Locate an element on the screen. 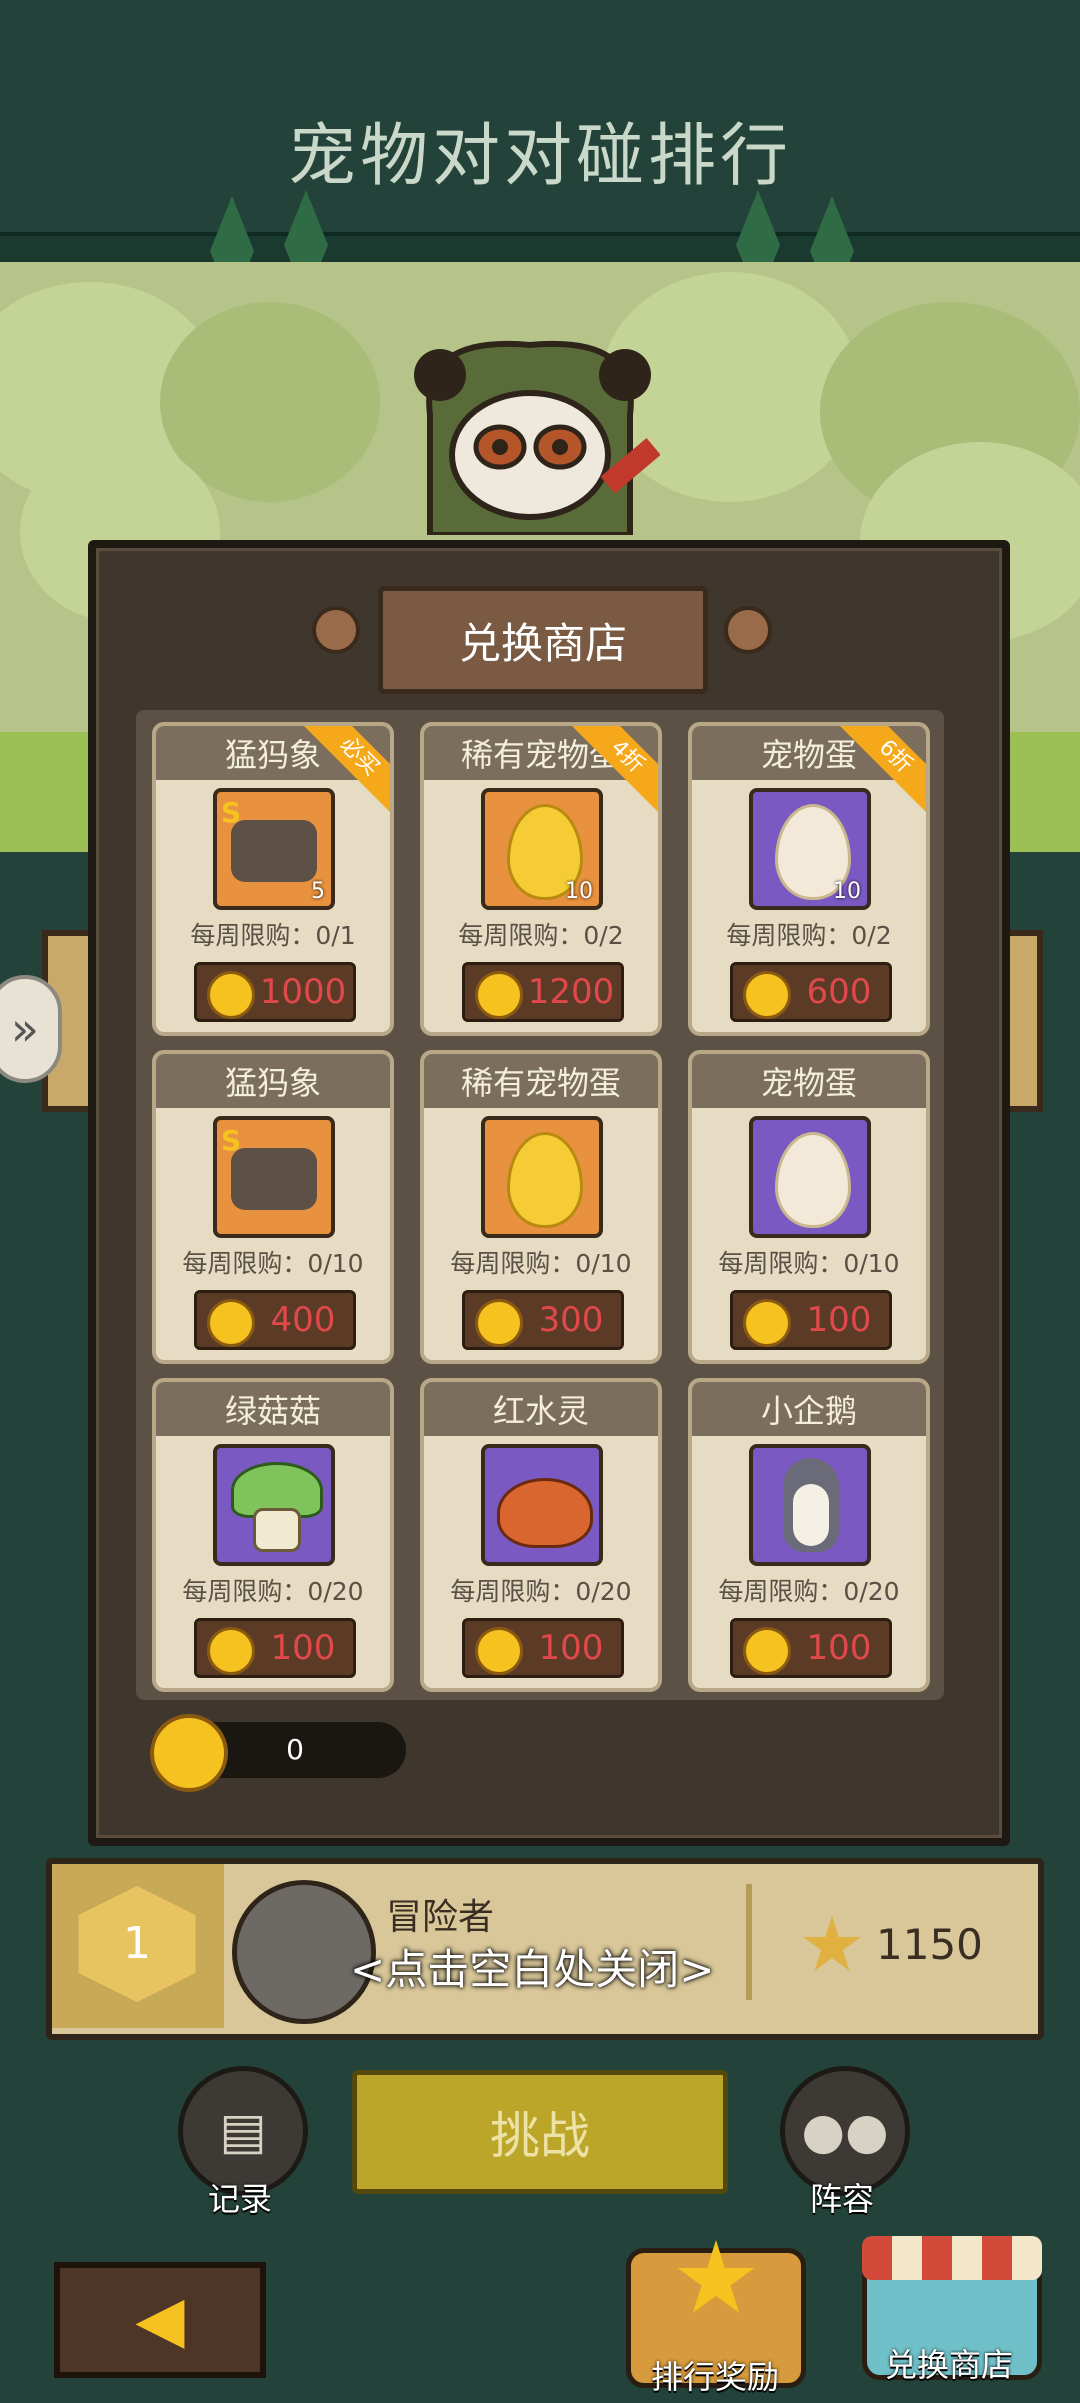 Image resolution: width=1080 pixels, height=2403 pixels. weekly-limit: 每周限购：0/1 is located at coordinates (273, 935).